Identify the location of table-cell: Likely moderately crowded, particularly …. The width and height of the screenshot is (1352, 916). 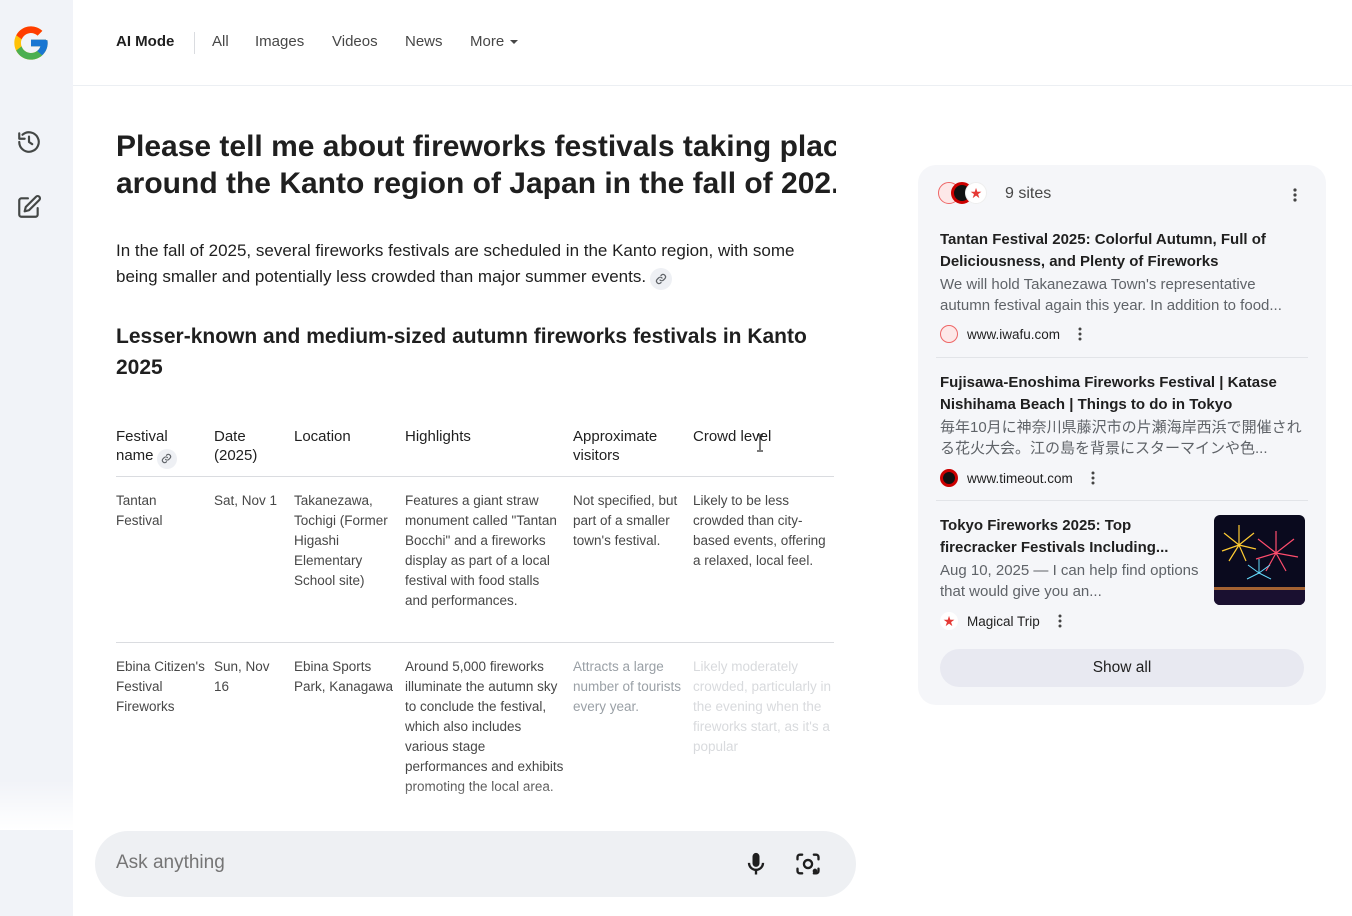
(762, 706).